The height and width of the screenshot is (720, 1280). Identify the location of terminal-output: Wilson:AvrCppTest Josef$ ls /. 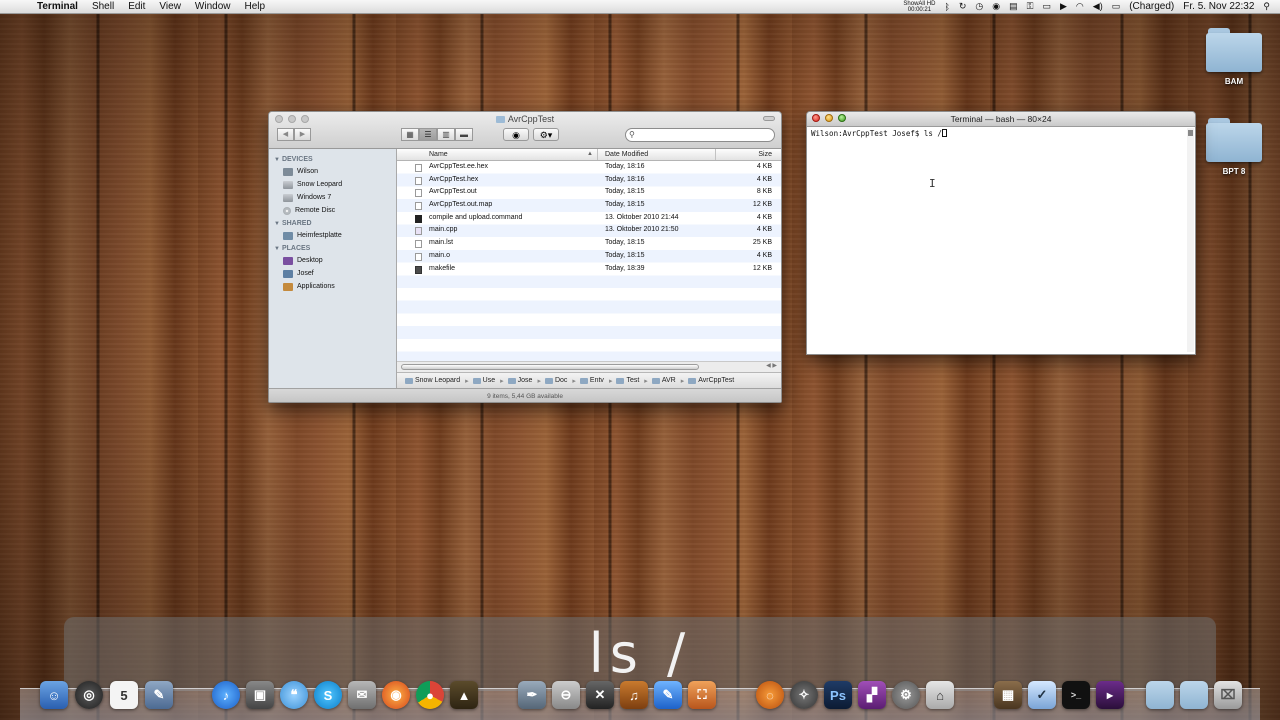
(1001, 133).